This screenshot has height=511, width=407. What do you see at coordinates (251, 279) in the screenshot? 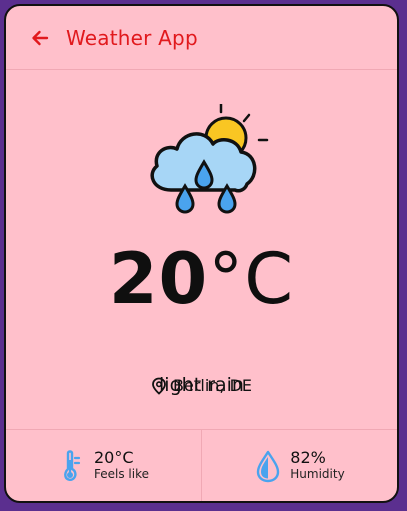
I see `temperature-unit: °C` at bounding box center [251, 279].